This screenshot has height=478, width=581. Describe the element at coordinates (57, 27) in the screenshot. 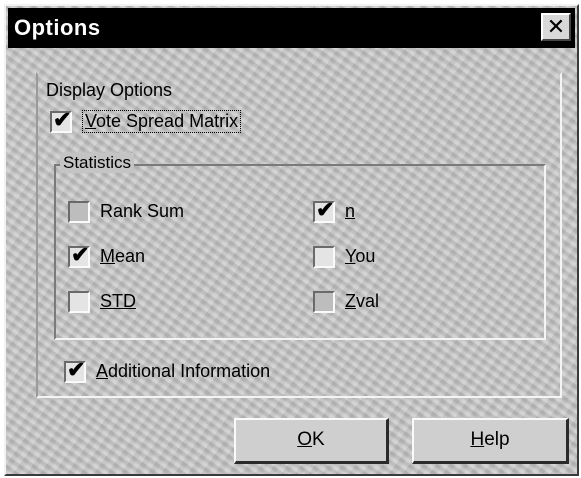

I see `dialog-title: Options` at that location.